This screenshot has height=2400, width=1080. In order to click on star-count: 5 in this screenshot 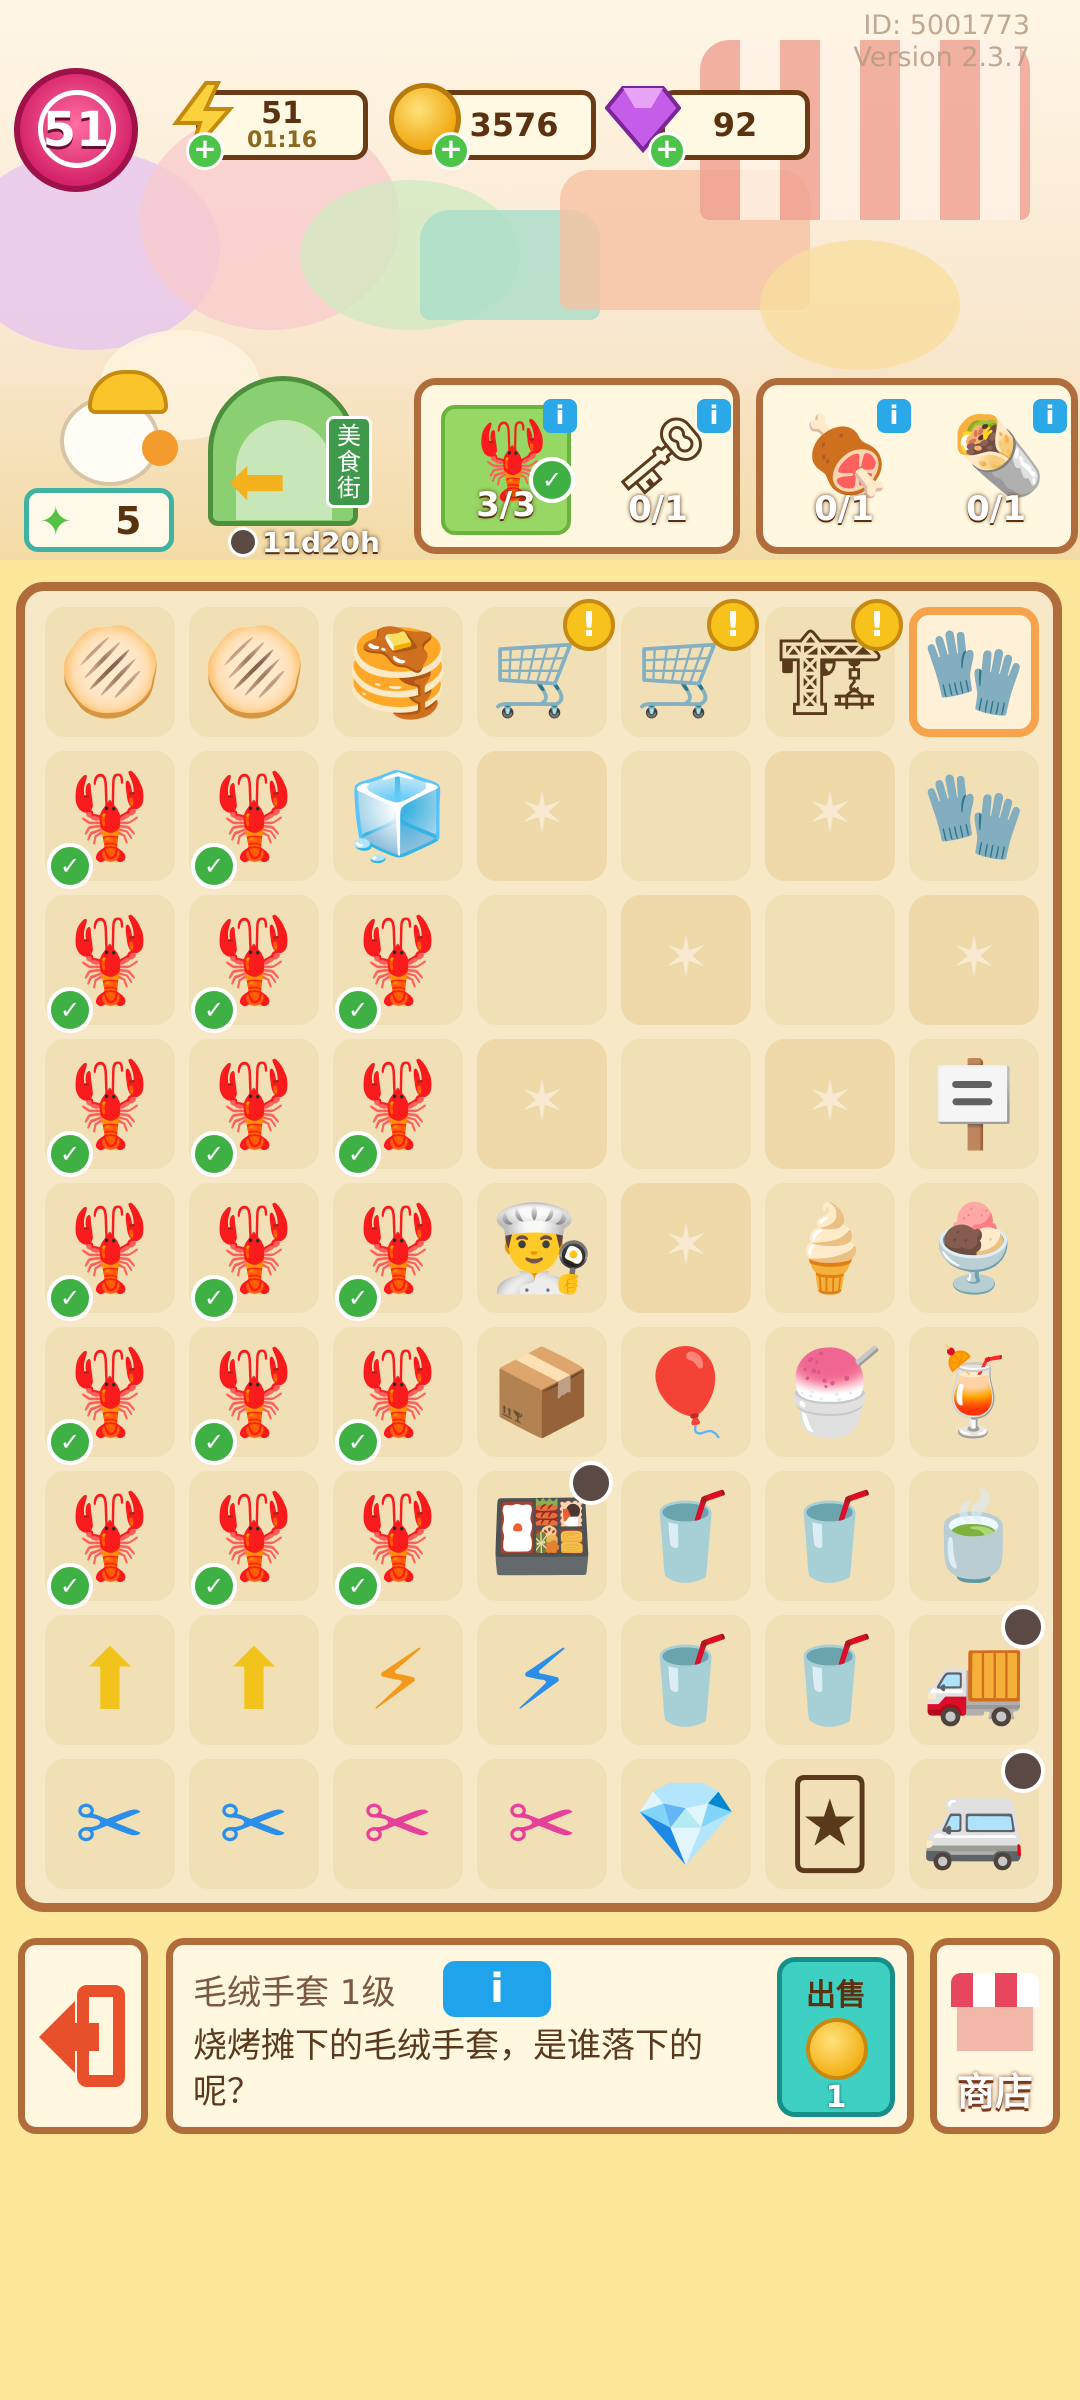, I will do `click(128, 521)`.